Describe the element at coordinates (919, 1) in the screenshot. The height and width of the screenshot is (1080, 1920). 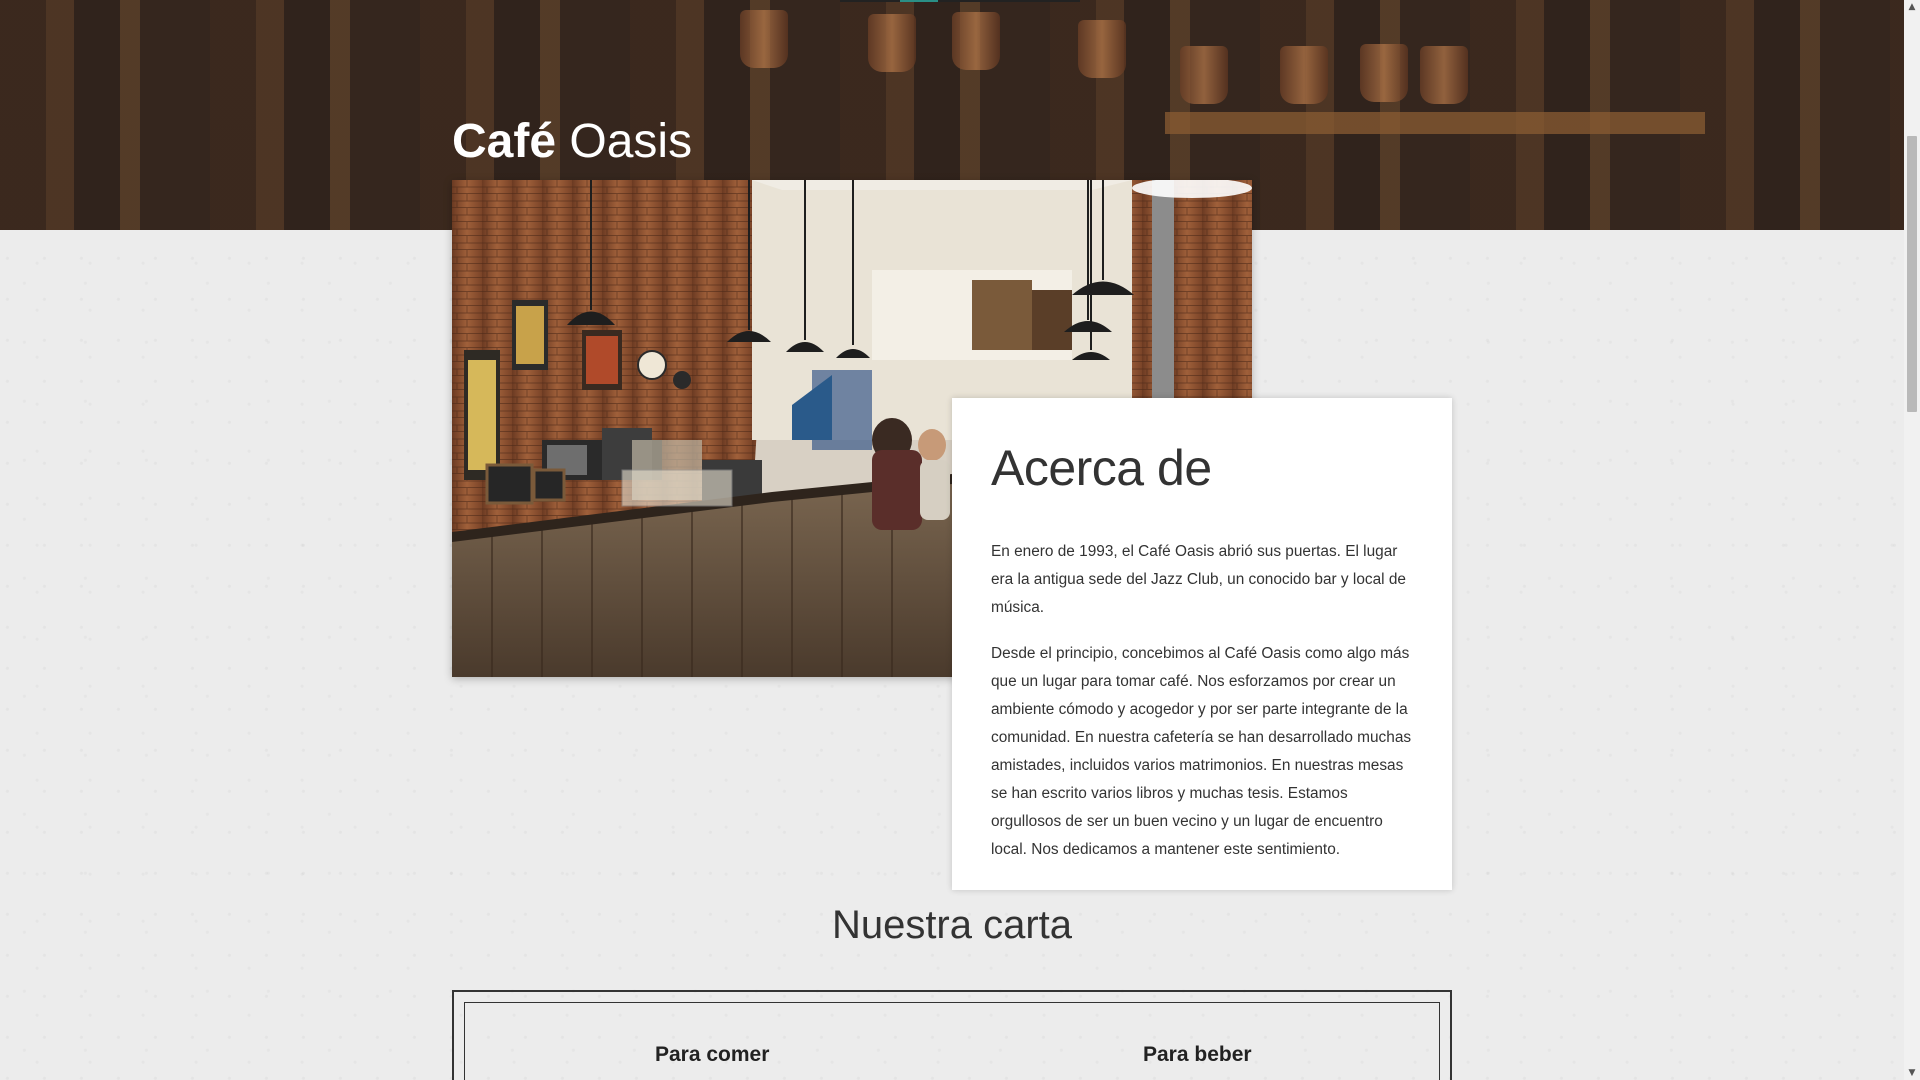
I see `top-bar-accent` at that location.